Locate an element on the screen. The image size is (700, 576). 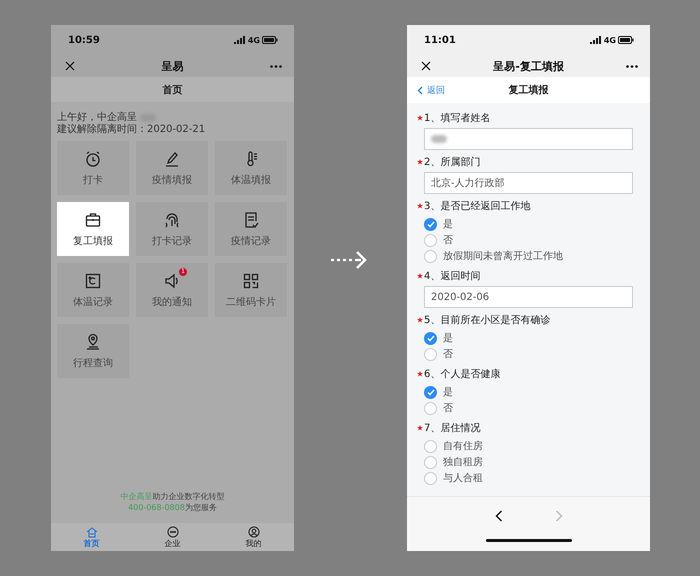
pen-icon is located at coordinates (172, 159).